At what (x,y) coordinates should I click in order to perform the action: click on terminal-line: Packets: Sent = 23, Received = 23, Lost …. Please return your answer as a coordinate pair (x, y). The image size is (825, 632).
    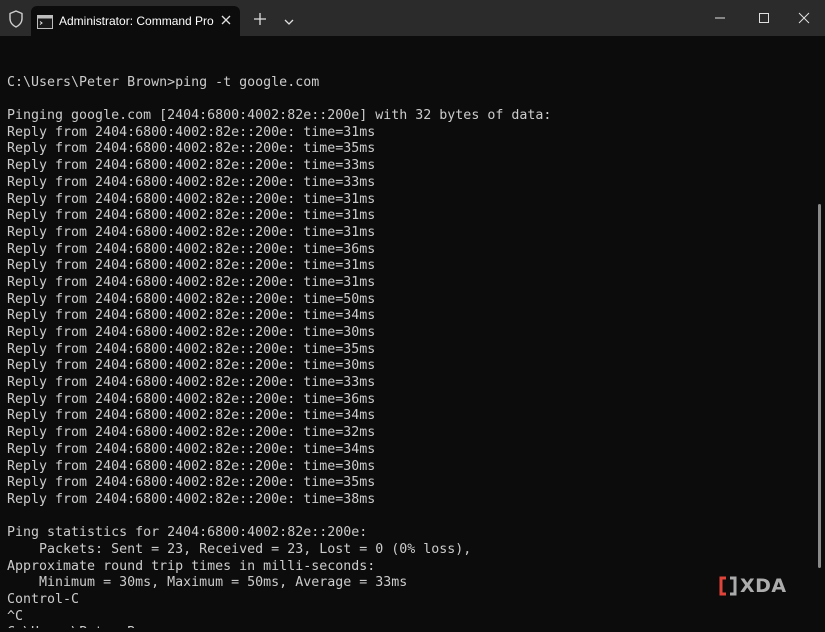
    Looking at the image, I should click on (239, 549).